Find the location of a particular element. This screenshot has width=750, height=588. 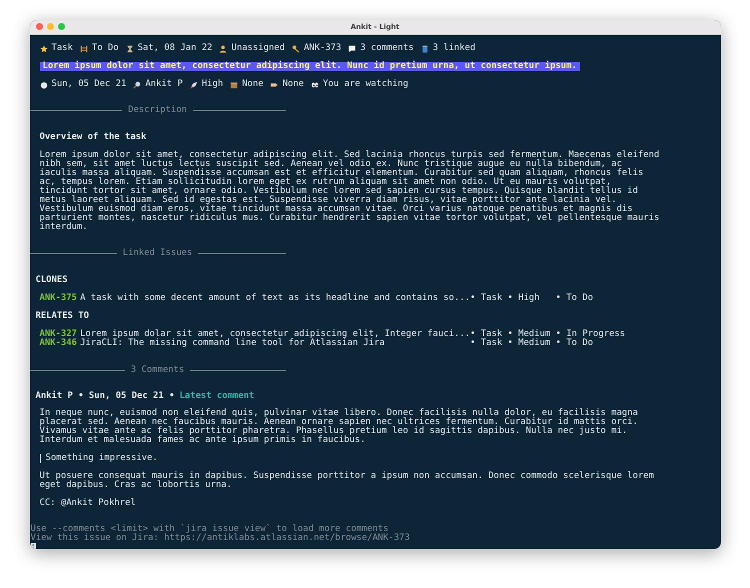

issue-key: ANK-327 is located at coordinates (60, 334).